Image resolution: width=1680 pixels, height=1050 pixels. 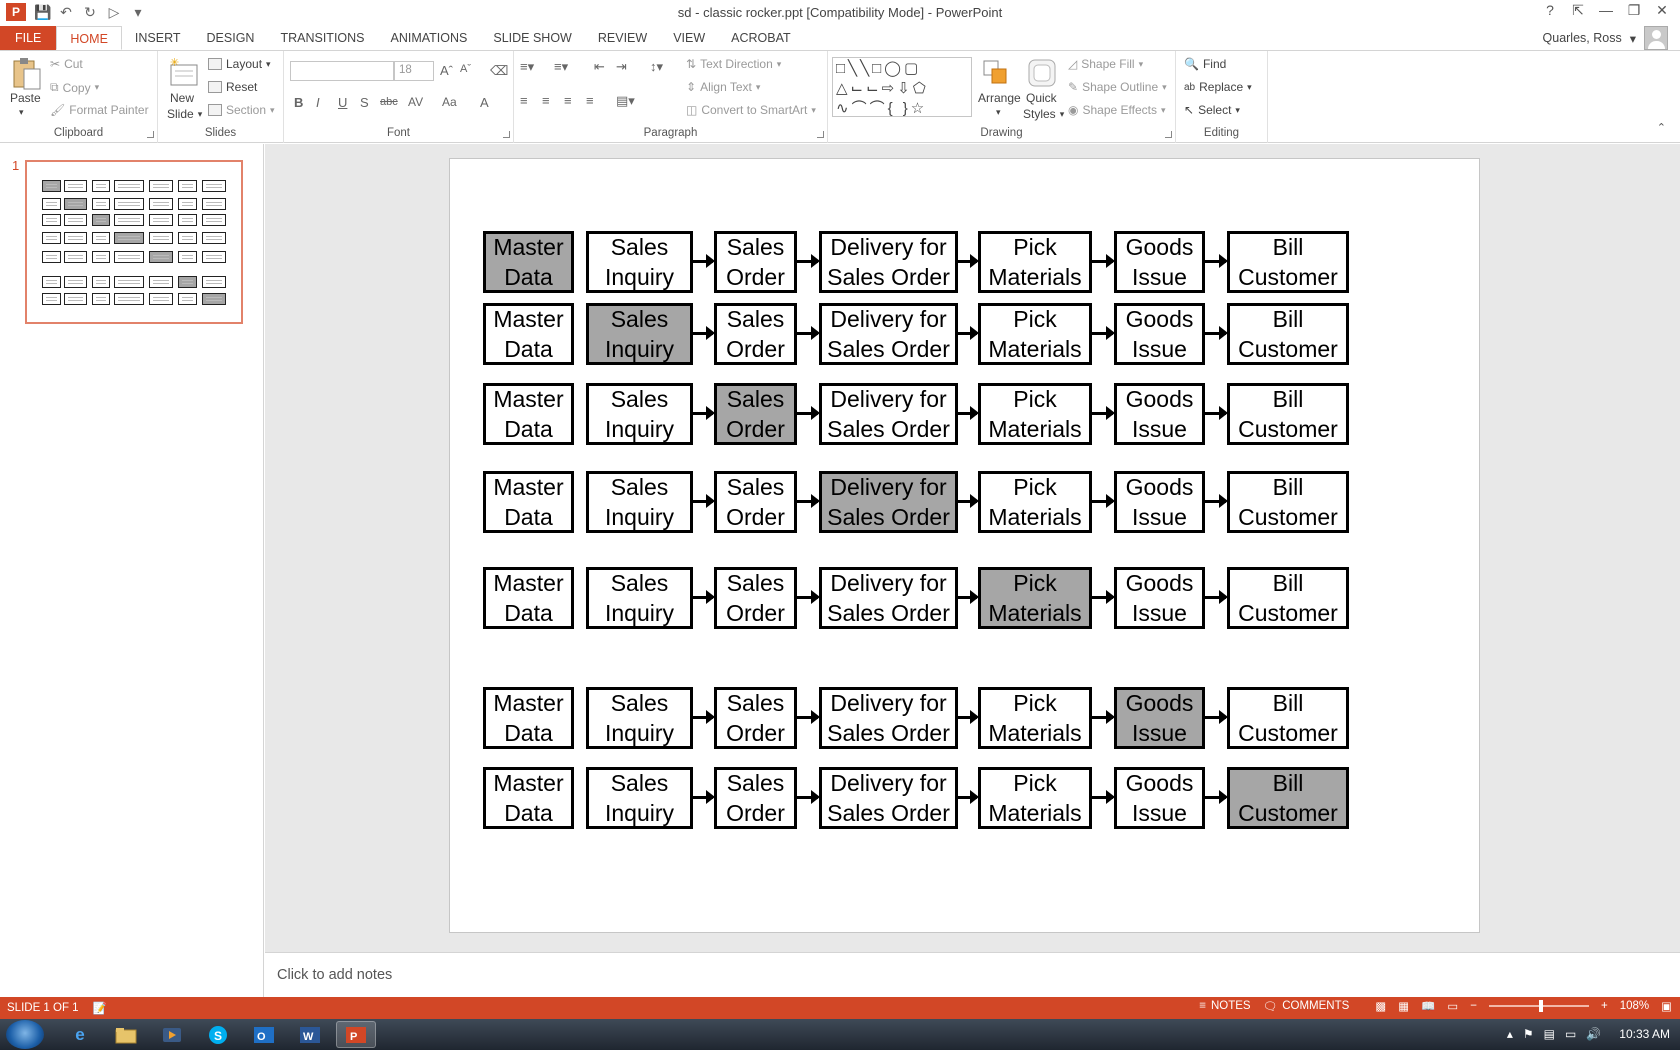 I want to click on line-spacing-icon: ↕▾, so click(x=656, y=67).